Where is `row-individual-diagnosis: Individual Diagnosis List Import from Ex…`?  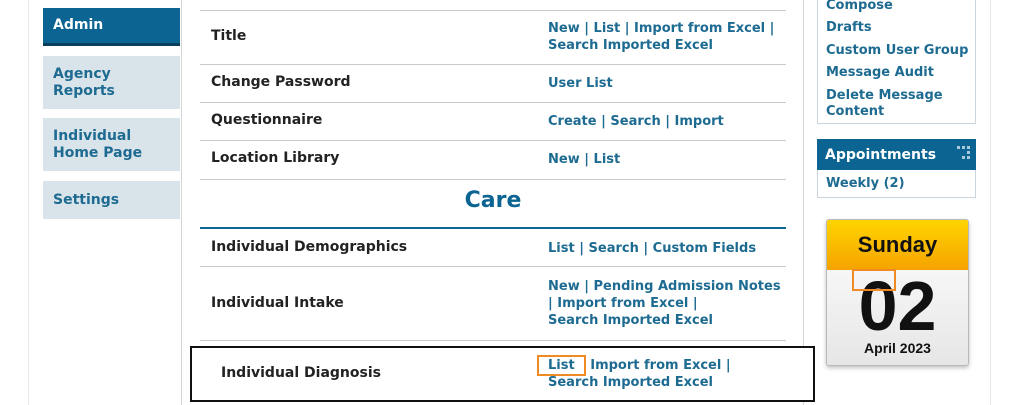
row-individual-diagnosis: Individual Diagnosis List Import from Ex… is located at coordinates (502, 374).